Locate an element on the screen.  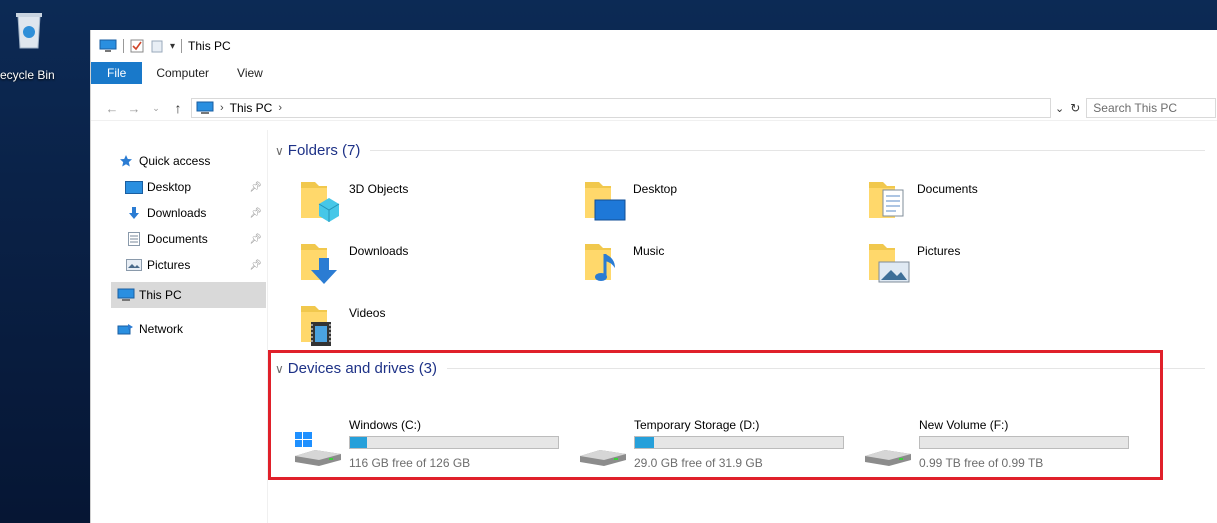
quick-access-toolbar: ▾ is located at coordinates (141, 46).